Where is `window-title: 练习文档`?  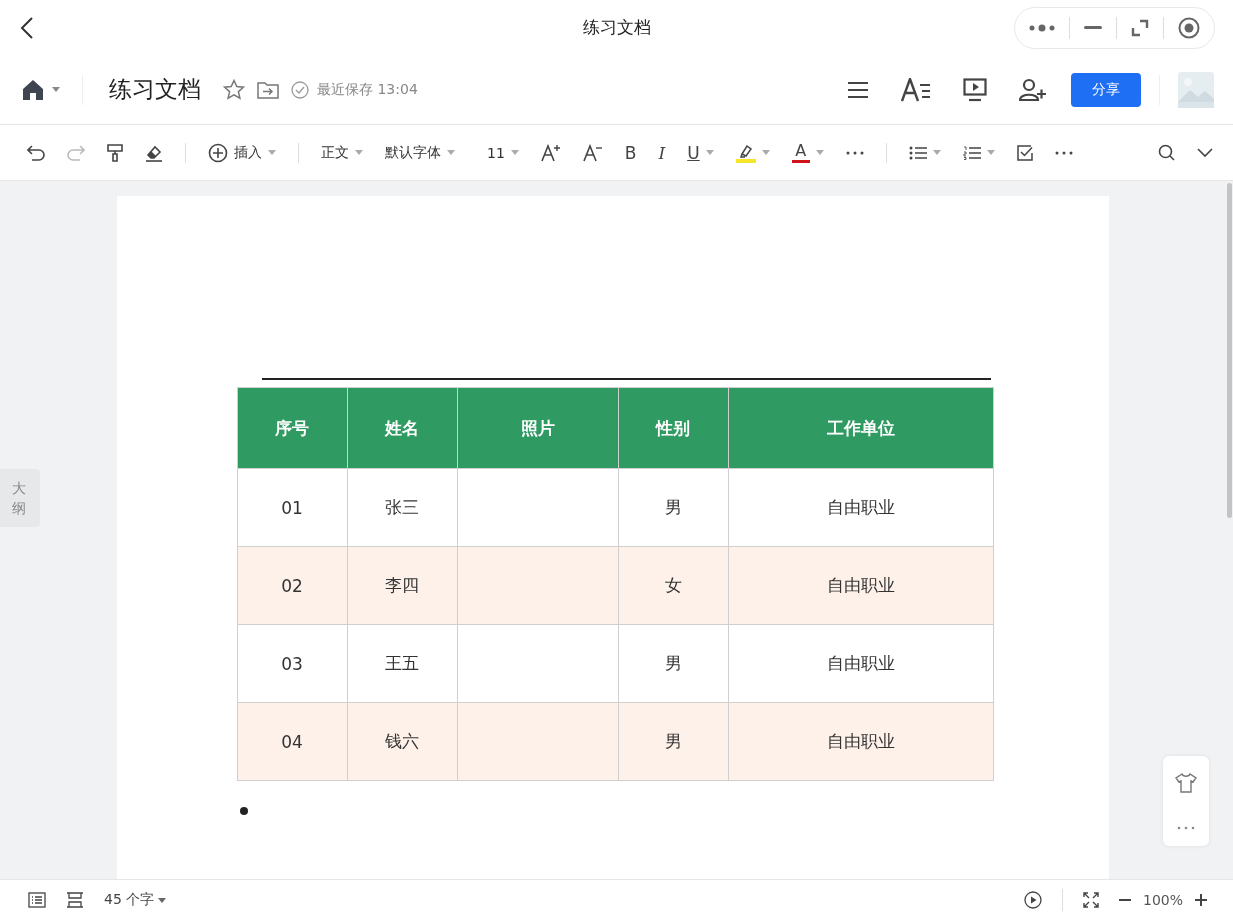
window-title: 练习文档 is located at coordinates (616, 27).